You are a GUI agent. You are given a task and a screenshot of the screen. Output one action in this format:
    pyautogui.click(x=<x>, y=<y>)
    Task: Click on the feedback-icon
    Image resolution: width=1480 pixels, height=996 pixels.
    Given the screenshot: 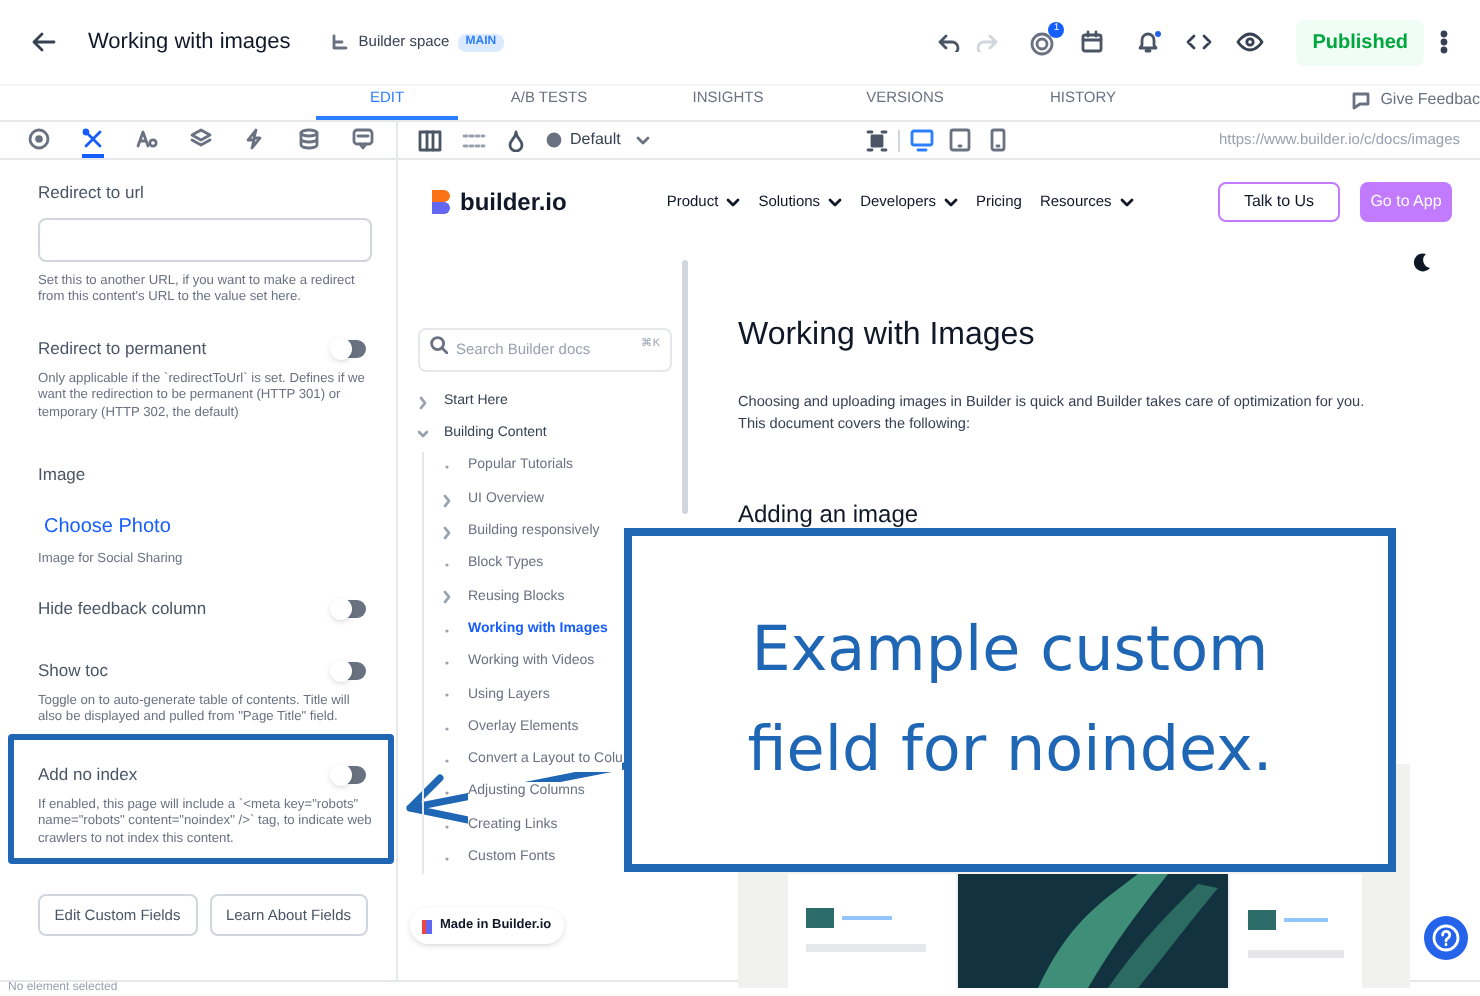 What is the action you would take?
    pyautogui.click(x=1361, y=100)
    